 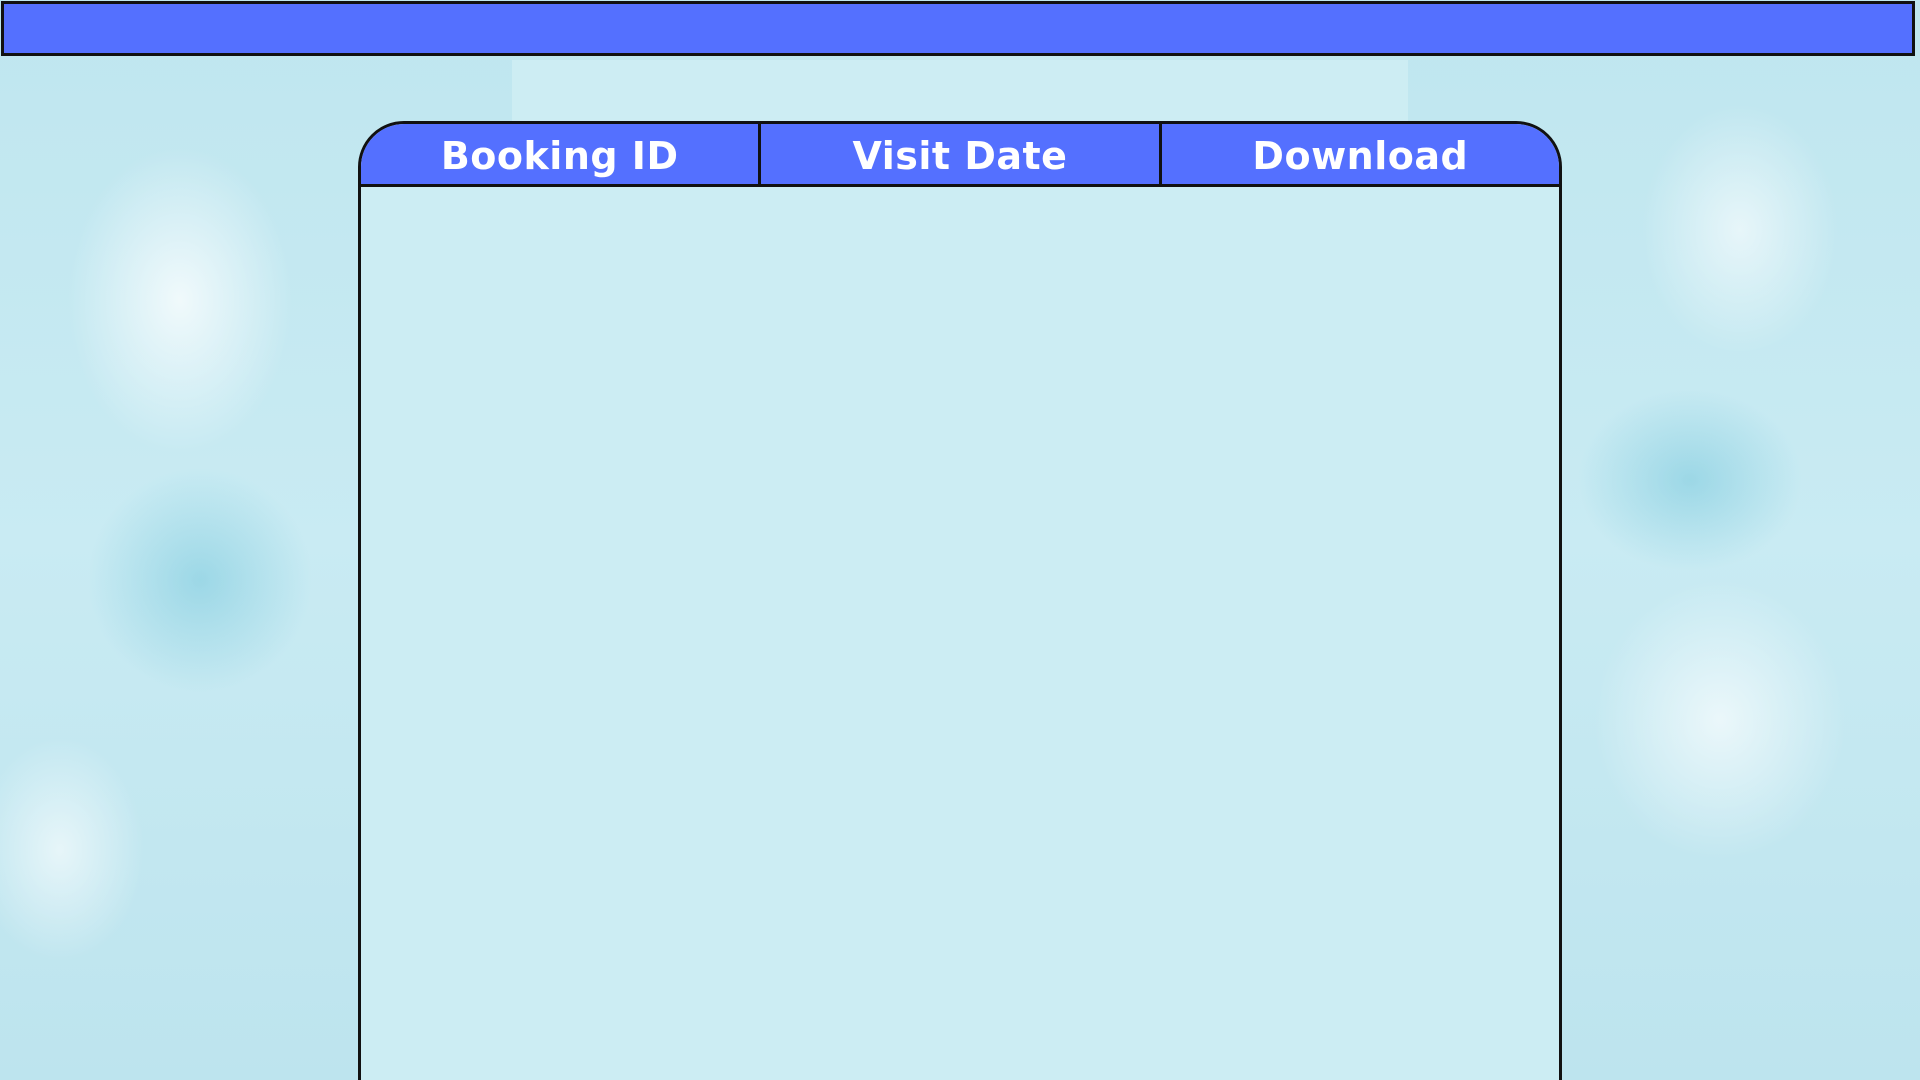 I want to click on column-header-visit-date: Visit Date, so click(x=958, y=154).